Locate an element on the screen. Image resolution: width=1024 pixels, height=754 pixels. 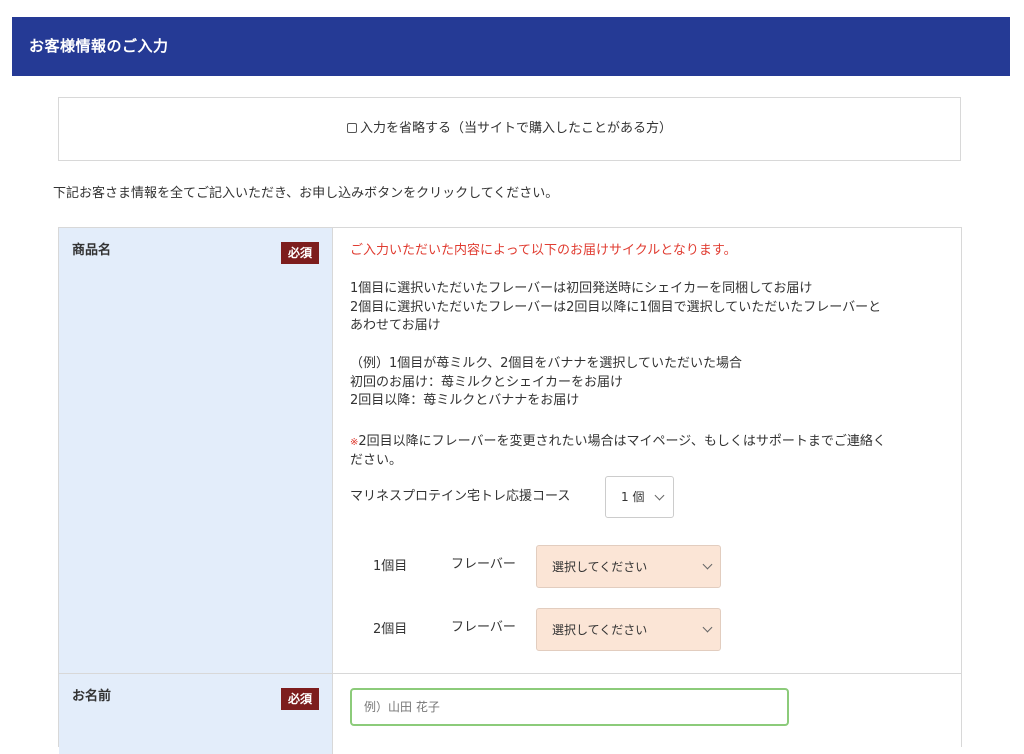
name-value-cell is located at coordinates (647, 714).